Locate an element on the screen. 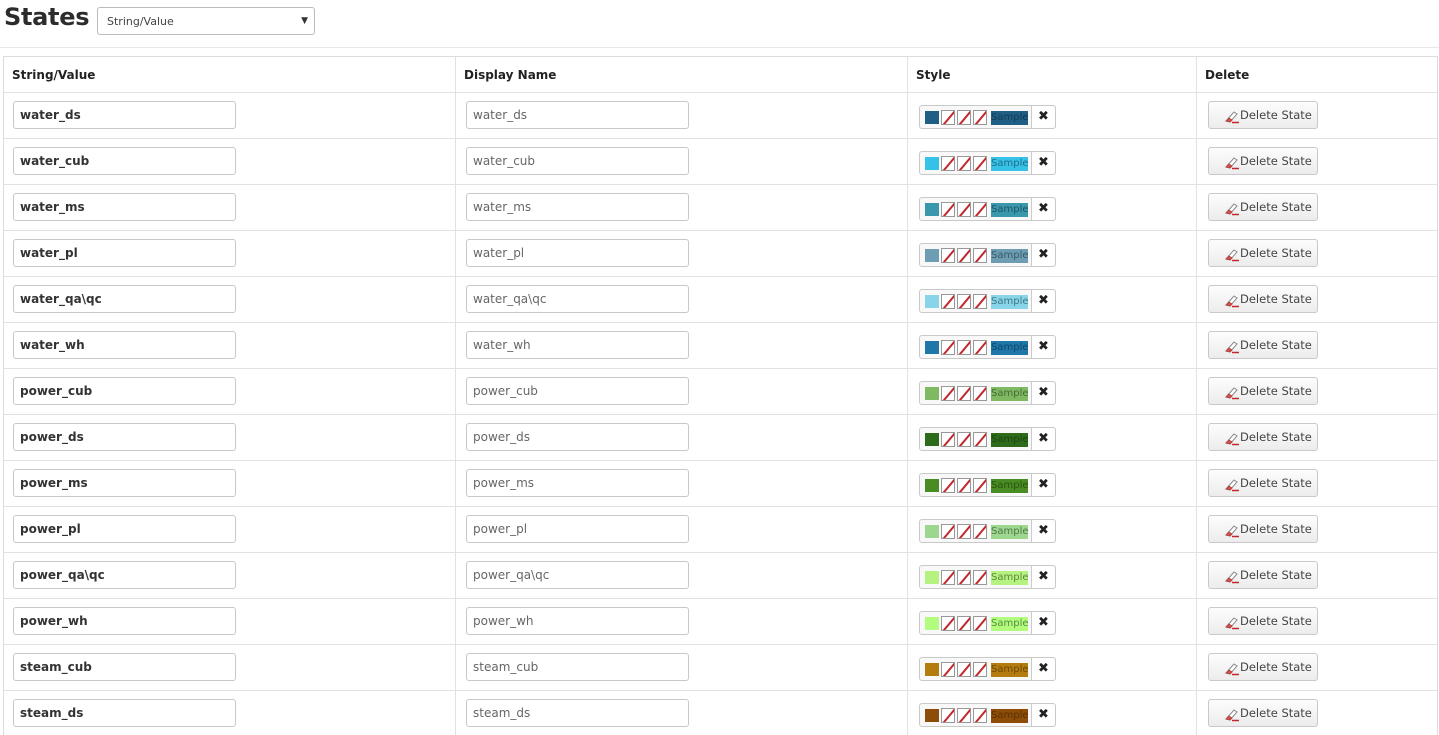 The width and height of the screenshot is (1439, 735). display-name-input: power_pl is located at coordinates (577, 529).